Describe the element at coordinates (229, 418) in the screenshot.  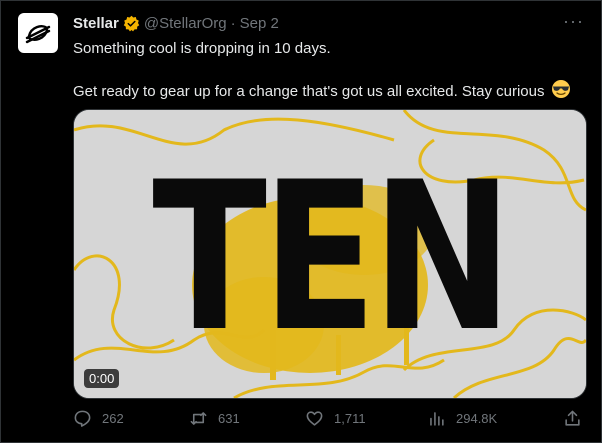
I see `repost-count: 631` at that location.